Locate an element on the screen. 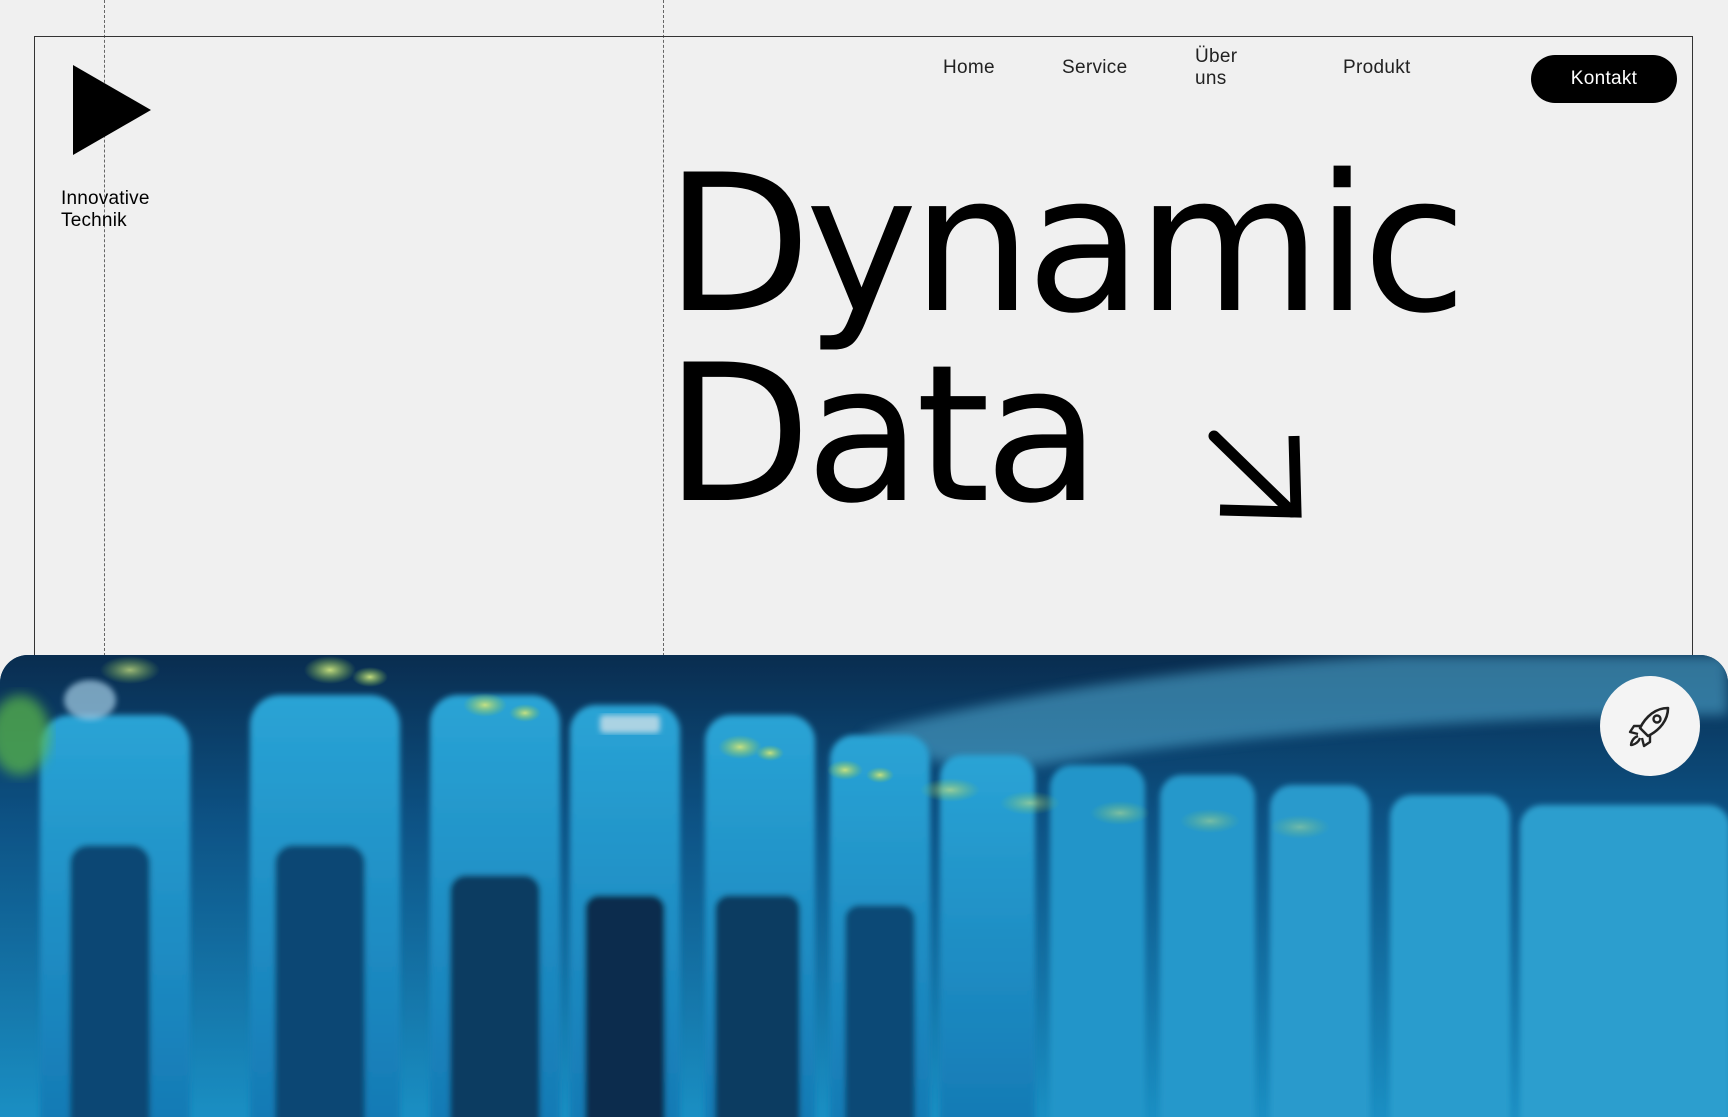  play-triangle-icon is located at coordinates (112, 110).